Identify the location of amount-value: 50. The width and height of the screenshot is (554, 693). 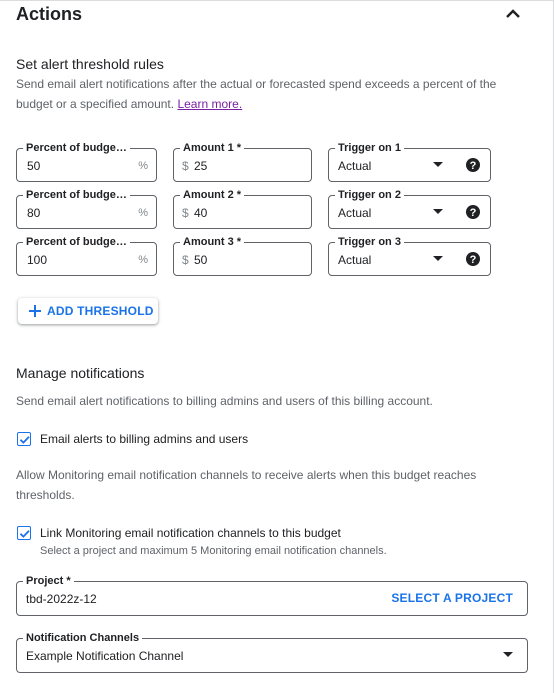
(201, 260).